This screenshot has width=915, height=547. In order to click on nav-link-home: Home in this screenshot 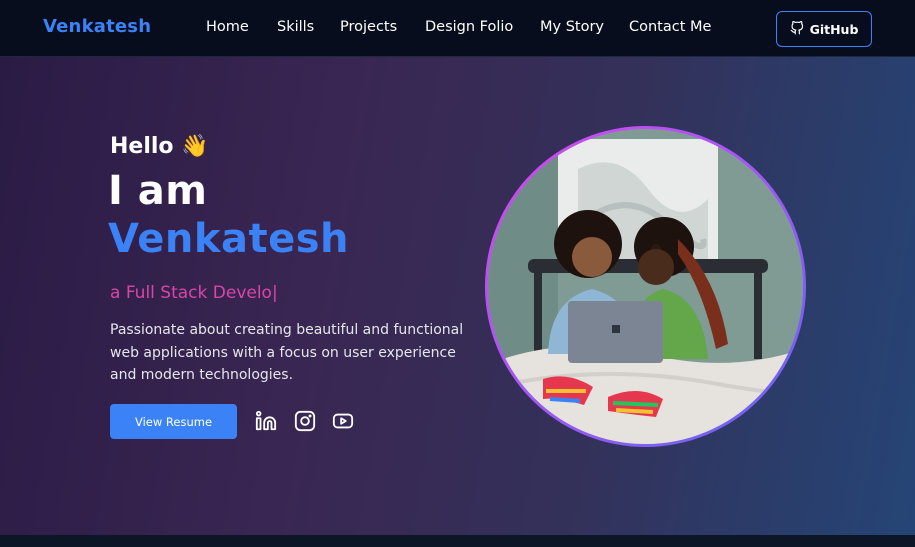, I will do `click(227, 27)`.